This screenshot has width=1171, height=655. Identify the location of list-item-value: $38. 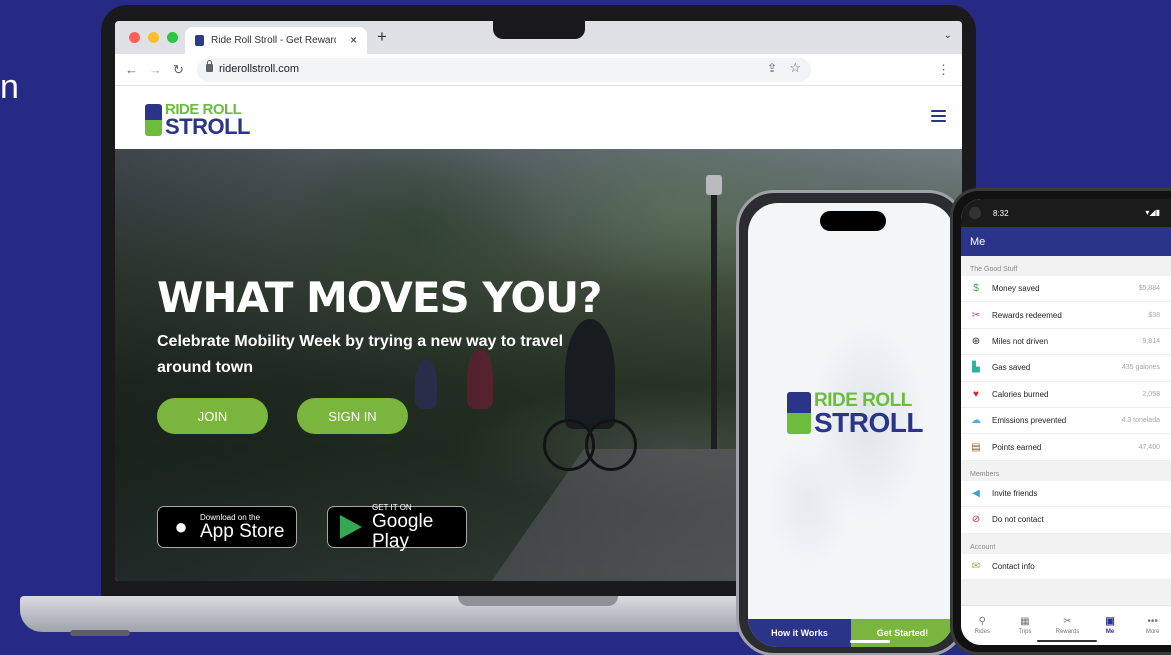
(1154, 315).